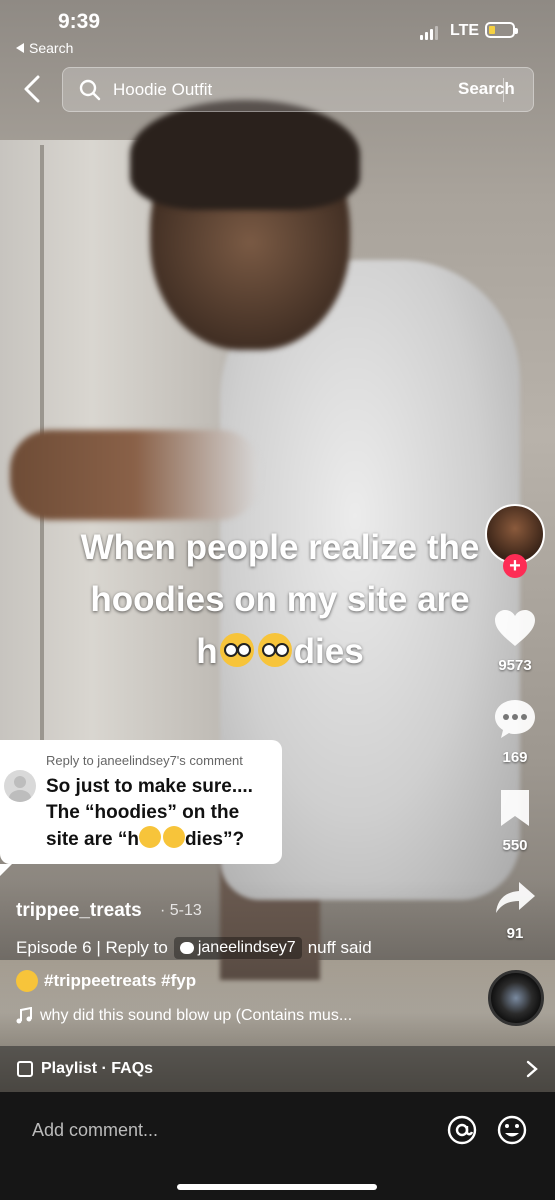  What do you see at coordinates (97, 1068) in the screenshot?
I see `playlist-label: Playlist · FAQs` at bounding box center [97, 1068].